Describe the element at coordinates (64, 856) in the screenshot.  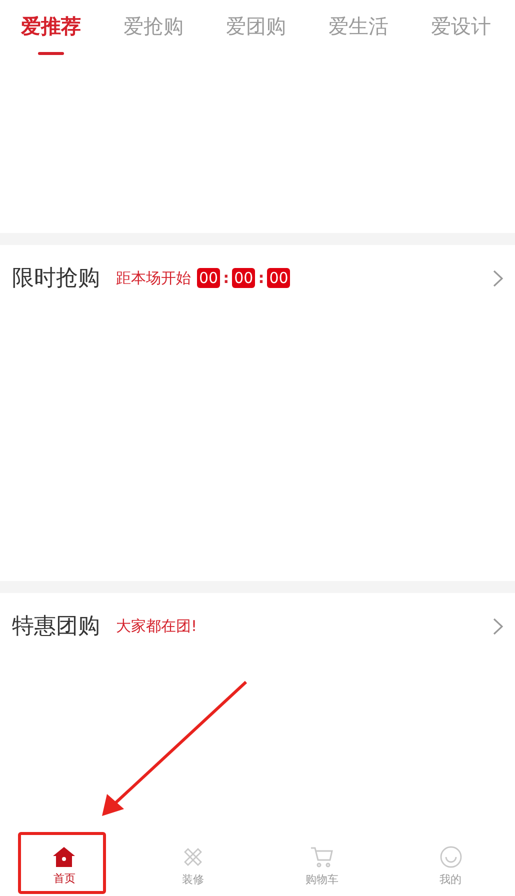
I see `home-icon` at that location.